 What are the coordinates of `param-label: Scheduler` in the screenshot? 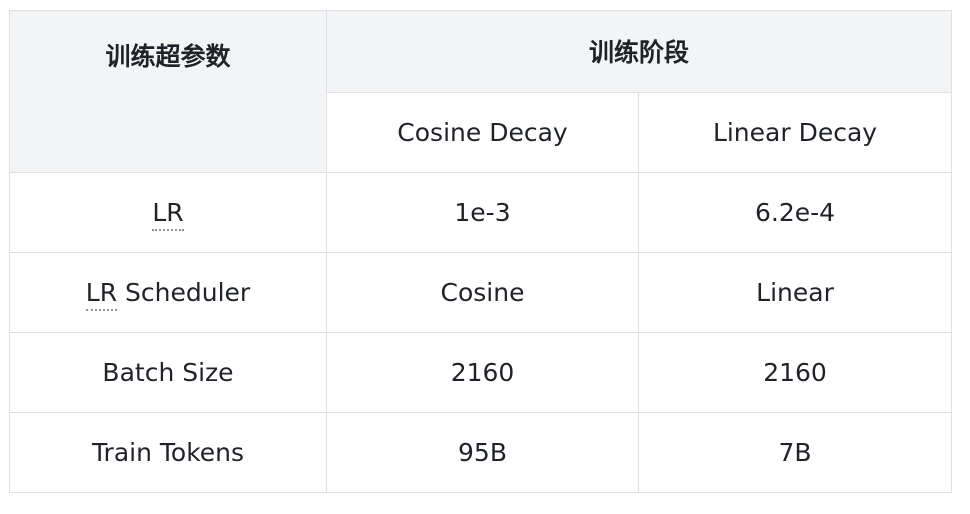 It's located at (184, 292).